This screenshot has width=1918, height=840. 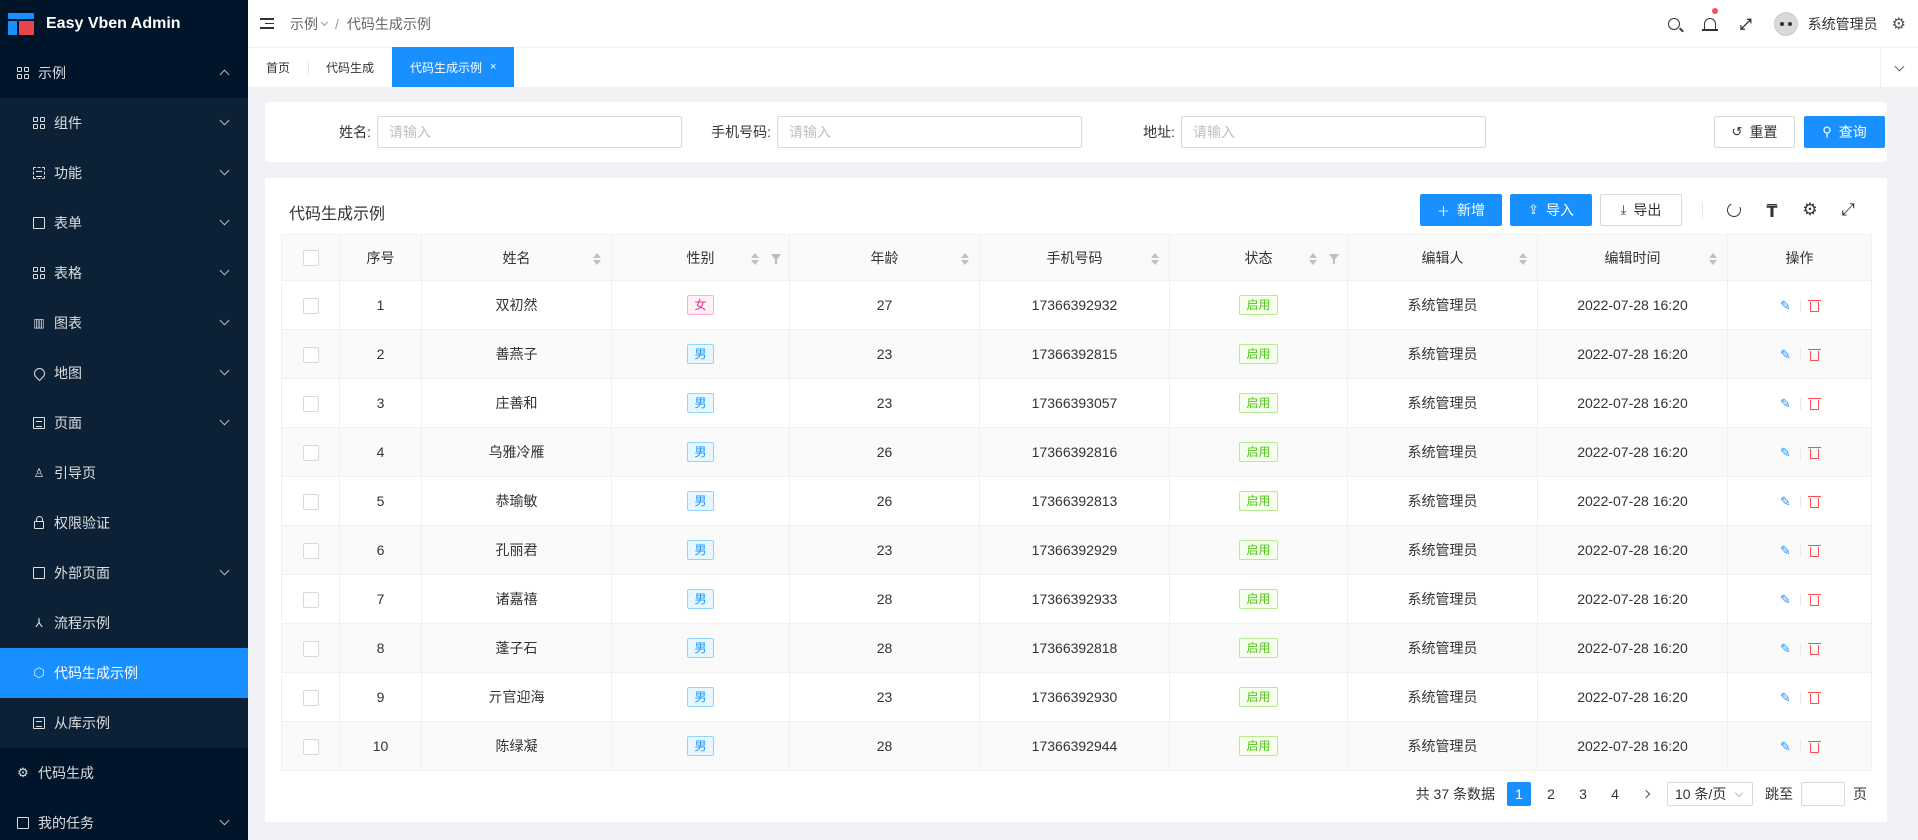 What do you see at coordinates (124, 173) in the screenshot?
I see `sidebar-item: 功能` at bounding box center [124, 173].